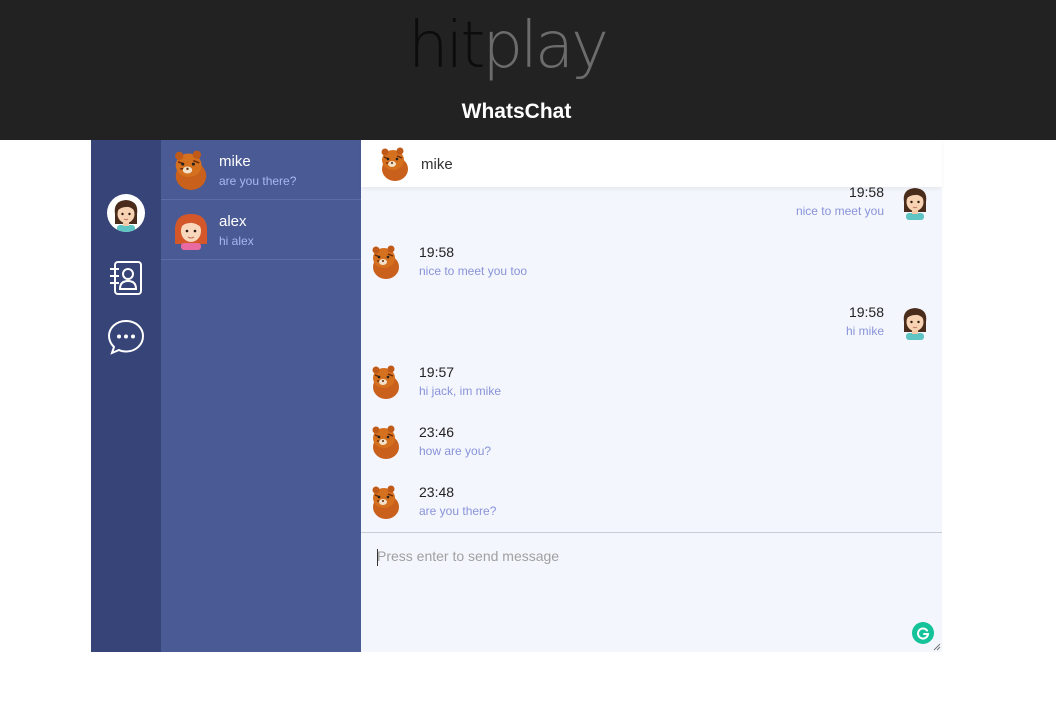  Describe the element at coordinates (261, 396) in the screenshot. I see `contact-list: mike are you there? alex hi alex` at that location.